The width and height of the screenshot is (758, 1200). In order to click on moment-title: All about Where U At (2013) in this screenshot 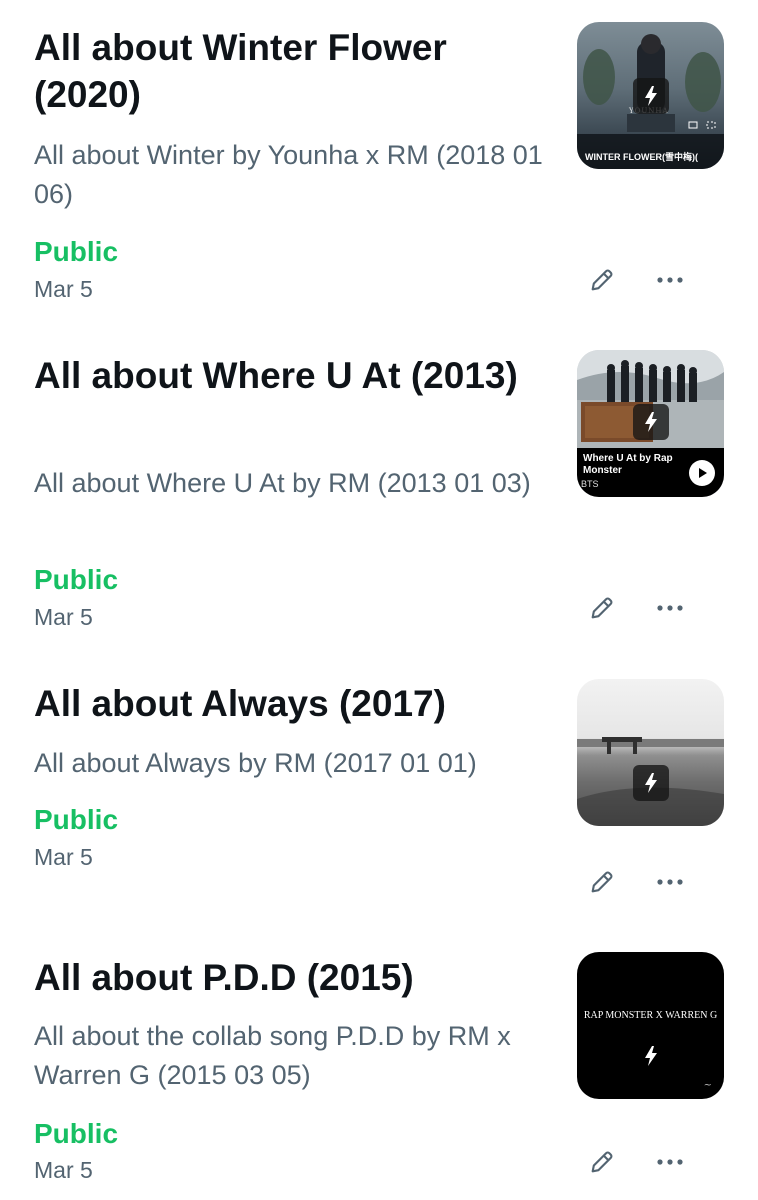, I will do `click(294, 375)`.